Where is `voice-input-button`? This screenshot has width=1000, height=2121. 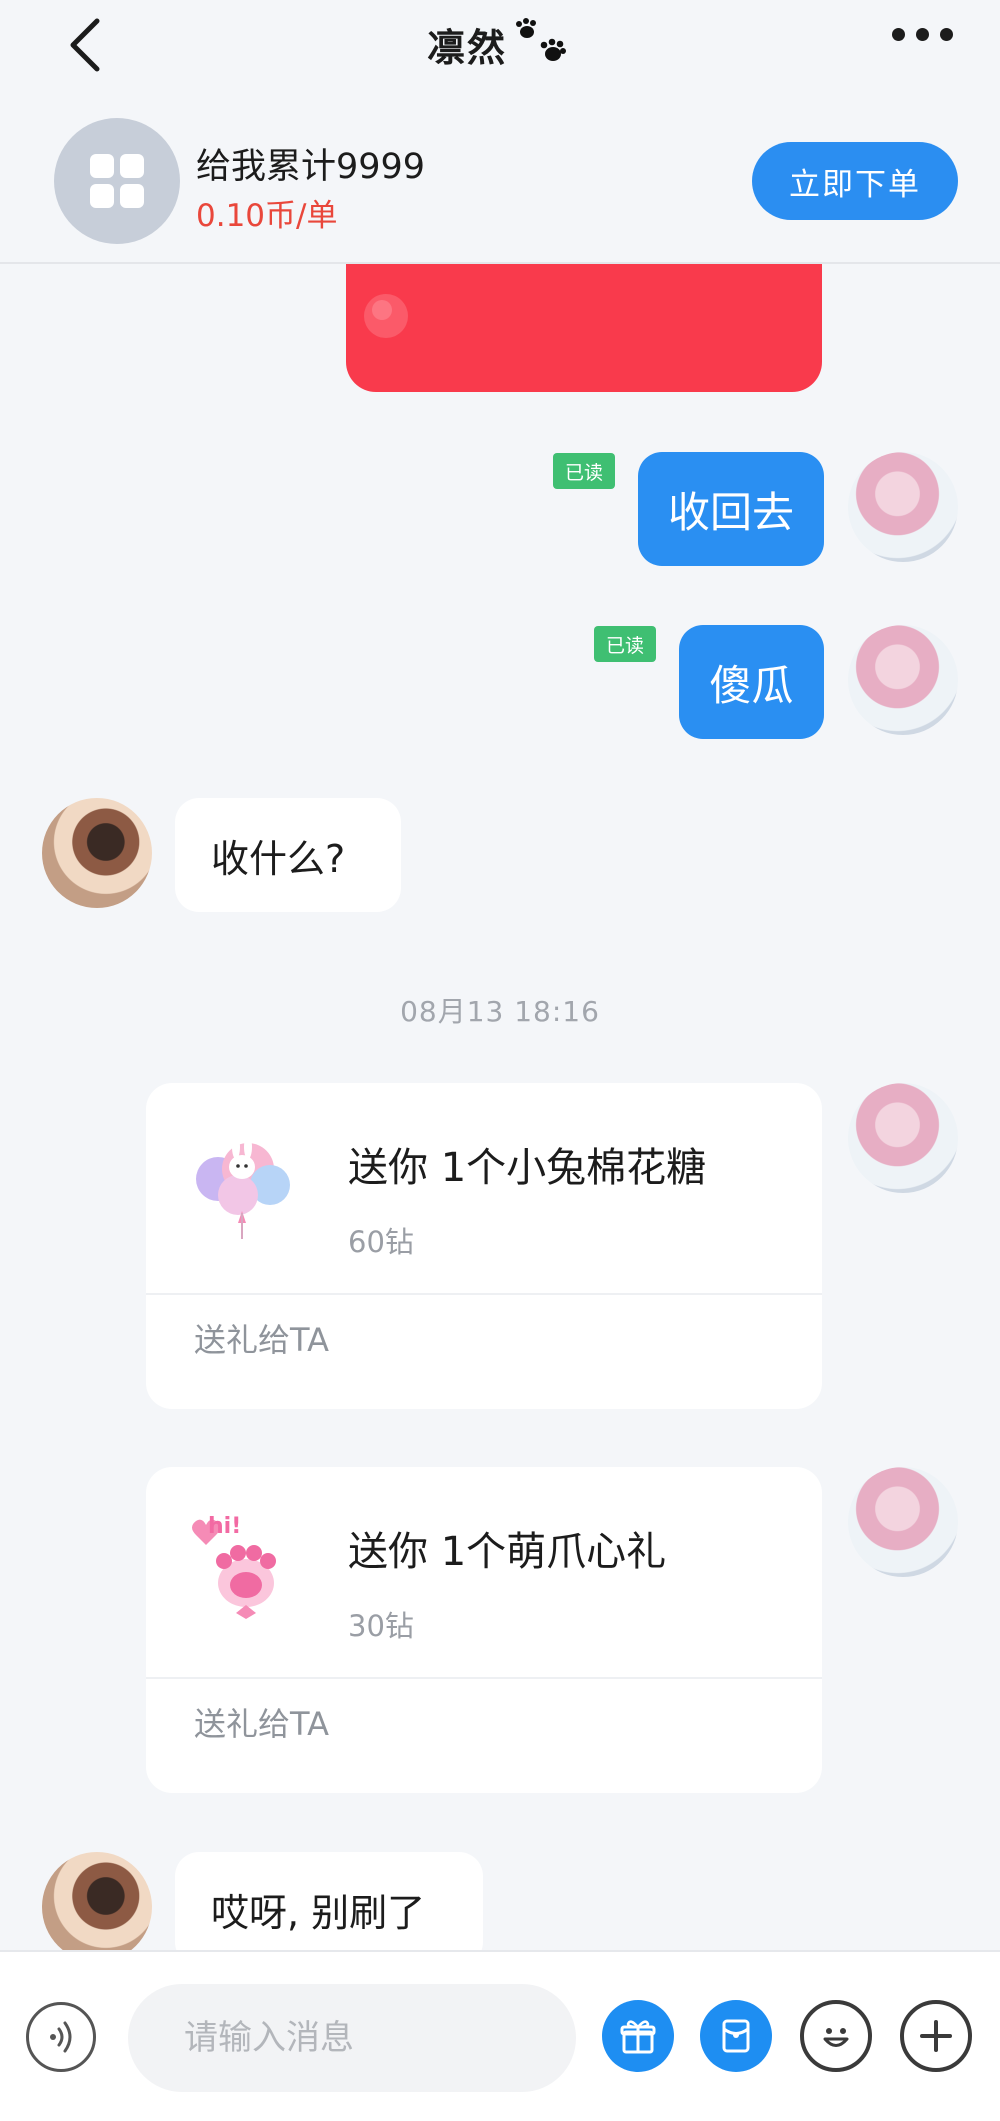
voice-input-button is located at coordinates (61, 2037).